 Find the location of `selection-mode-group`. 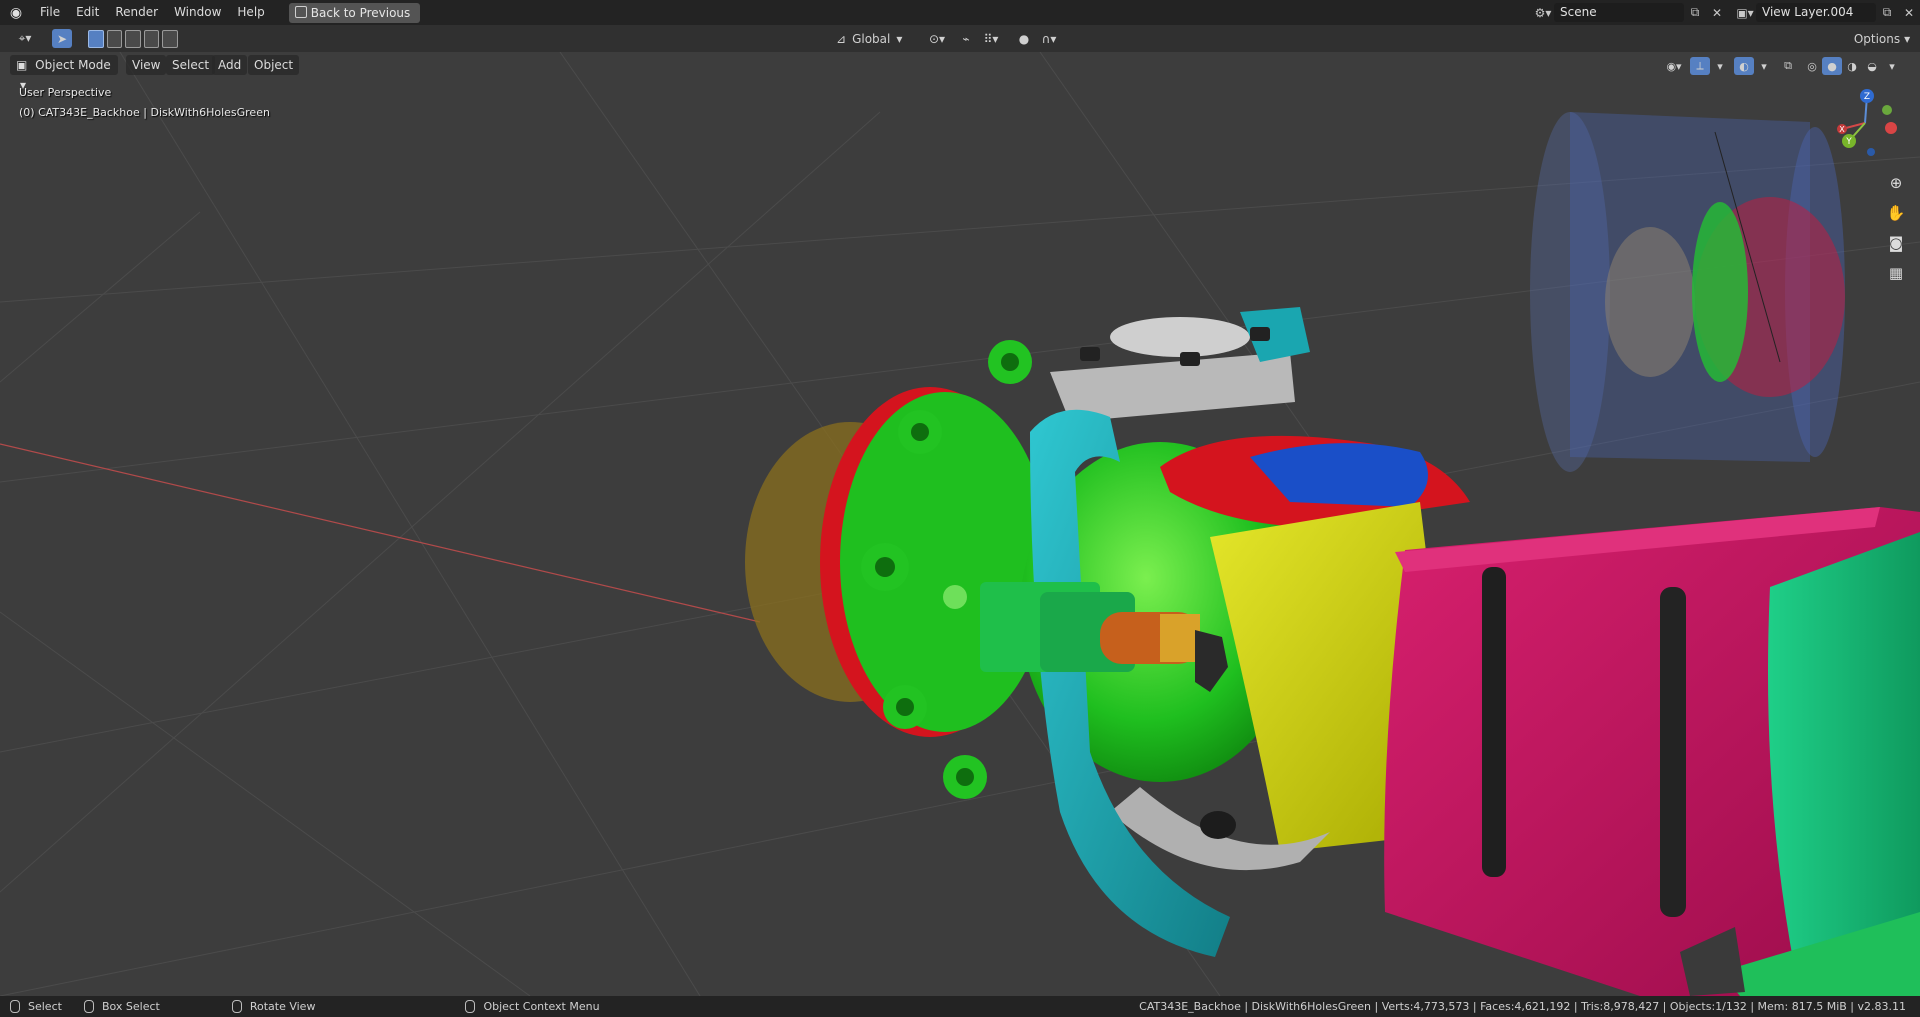

selection-mode-group is located at coordinates (133, 38).